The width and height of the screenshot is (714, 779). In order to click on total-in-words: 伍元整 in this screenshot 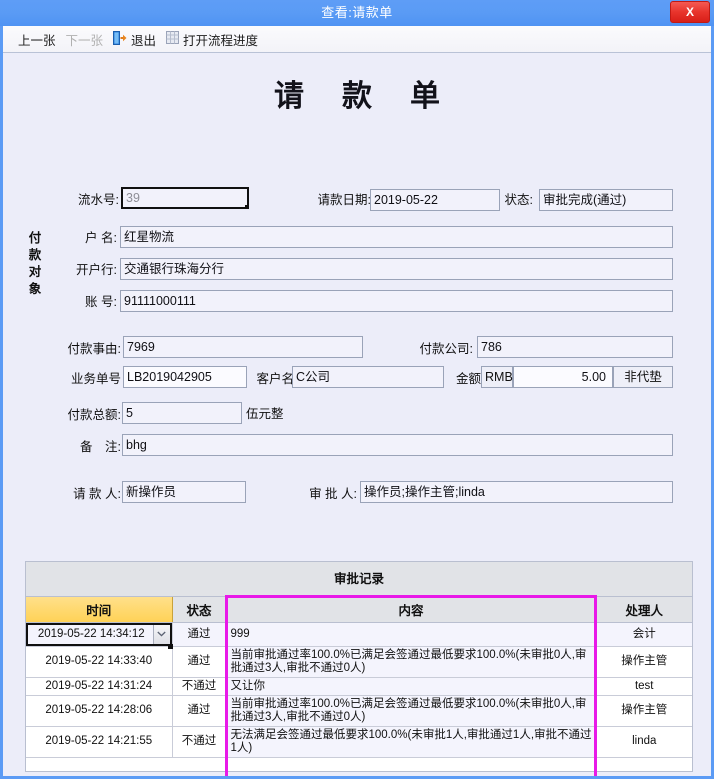, I will do `click(265, 414)`.